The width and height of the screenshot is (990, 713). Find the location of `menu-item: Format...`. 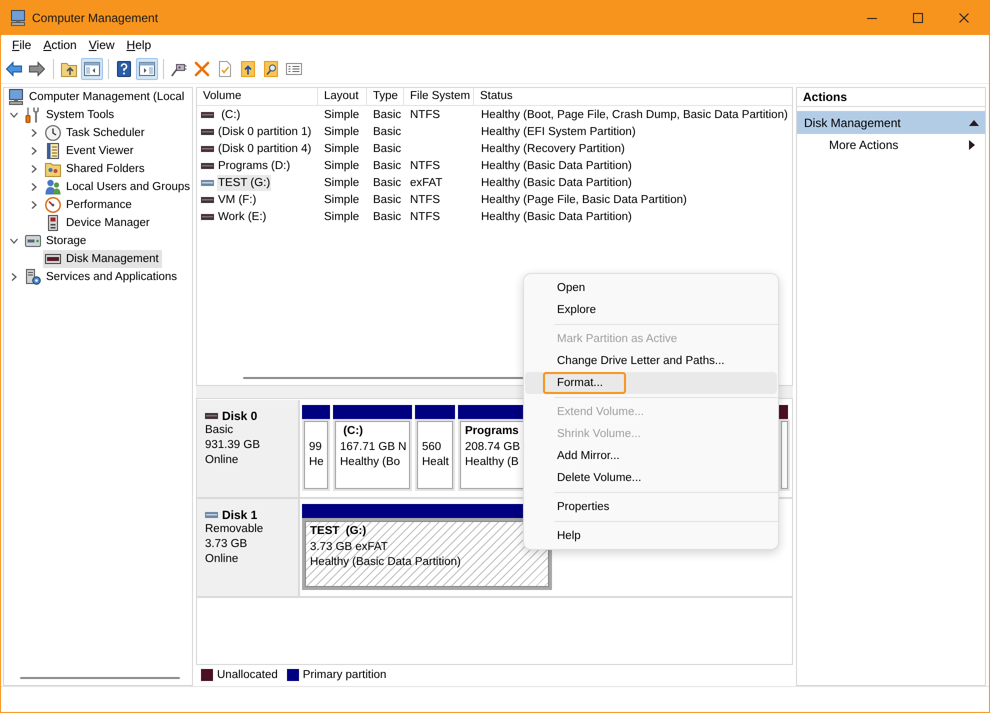

menu-item: Format... is located at coordinates (651, 383).